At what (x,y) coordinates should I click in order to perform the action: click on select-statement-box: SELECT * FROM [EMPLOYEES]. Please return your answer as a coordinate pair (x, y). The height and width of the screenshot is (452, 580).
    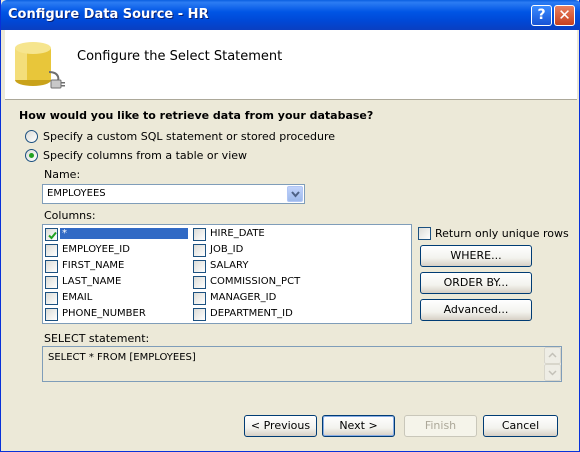
    Looking at the image, I should click on (302, 364).